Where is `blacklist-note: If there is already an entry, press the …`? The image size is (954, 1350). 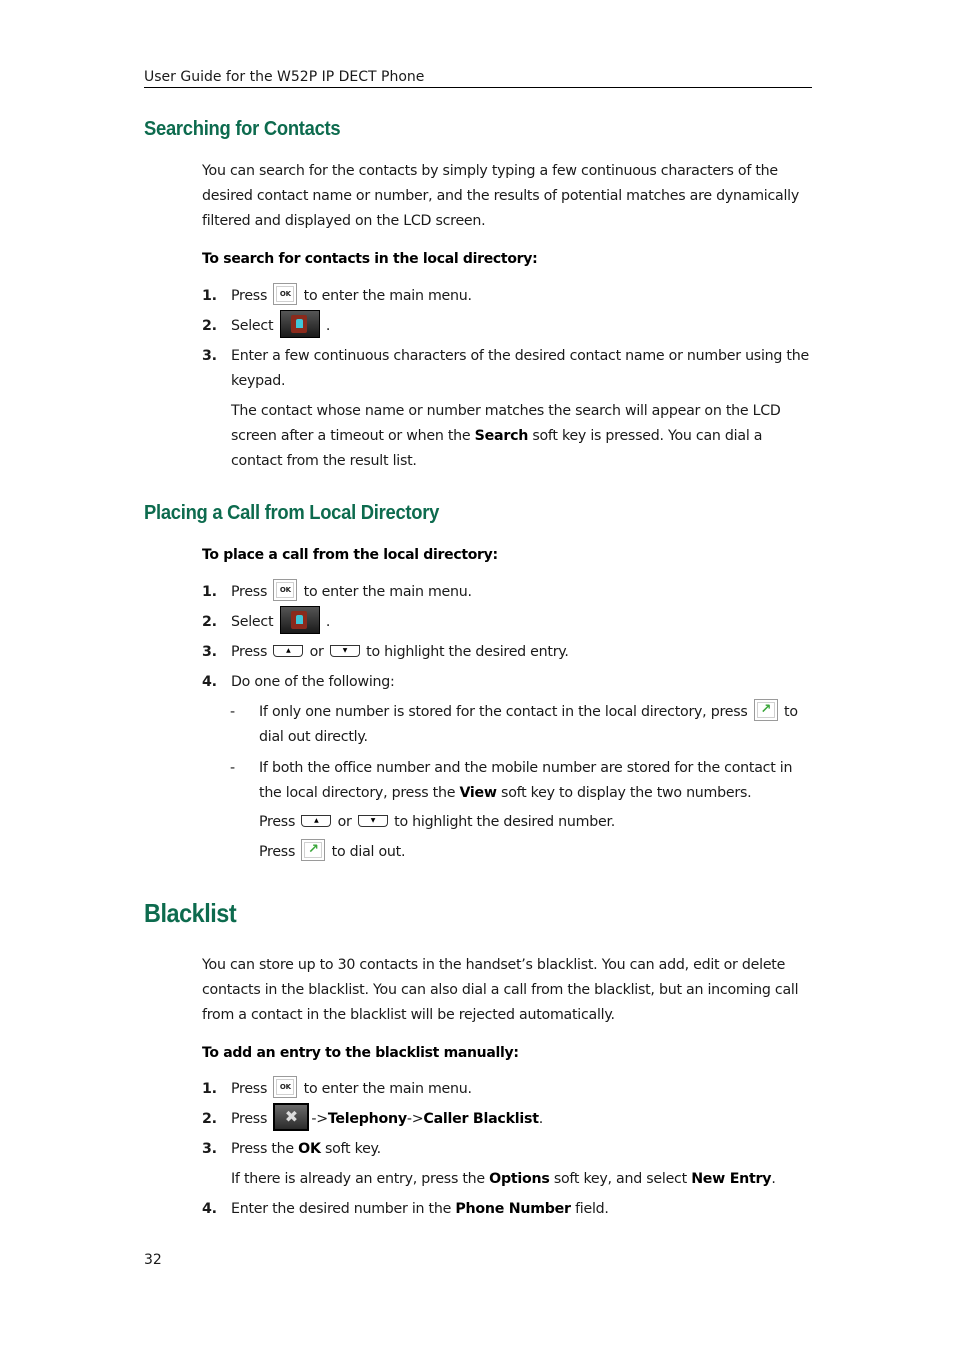
blacklist-note: If there is already an entry, press the … is located at coordinates (523, 1179).